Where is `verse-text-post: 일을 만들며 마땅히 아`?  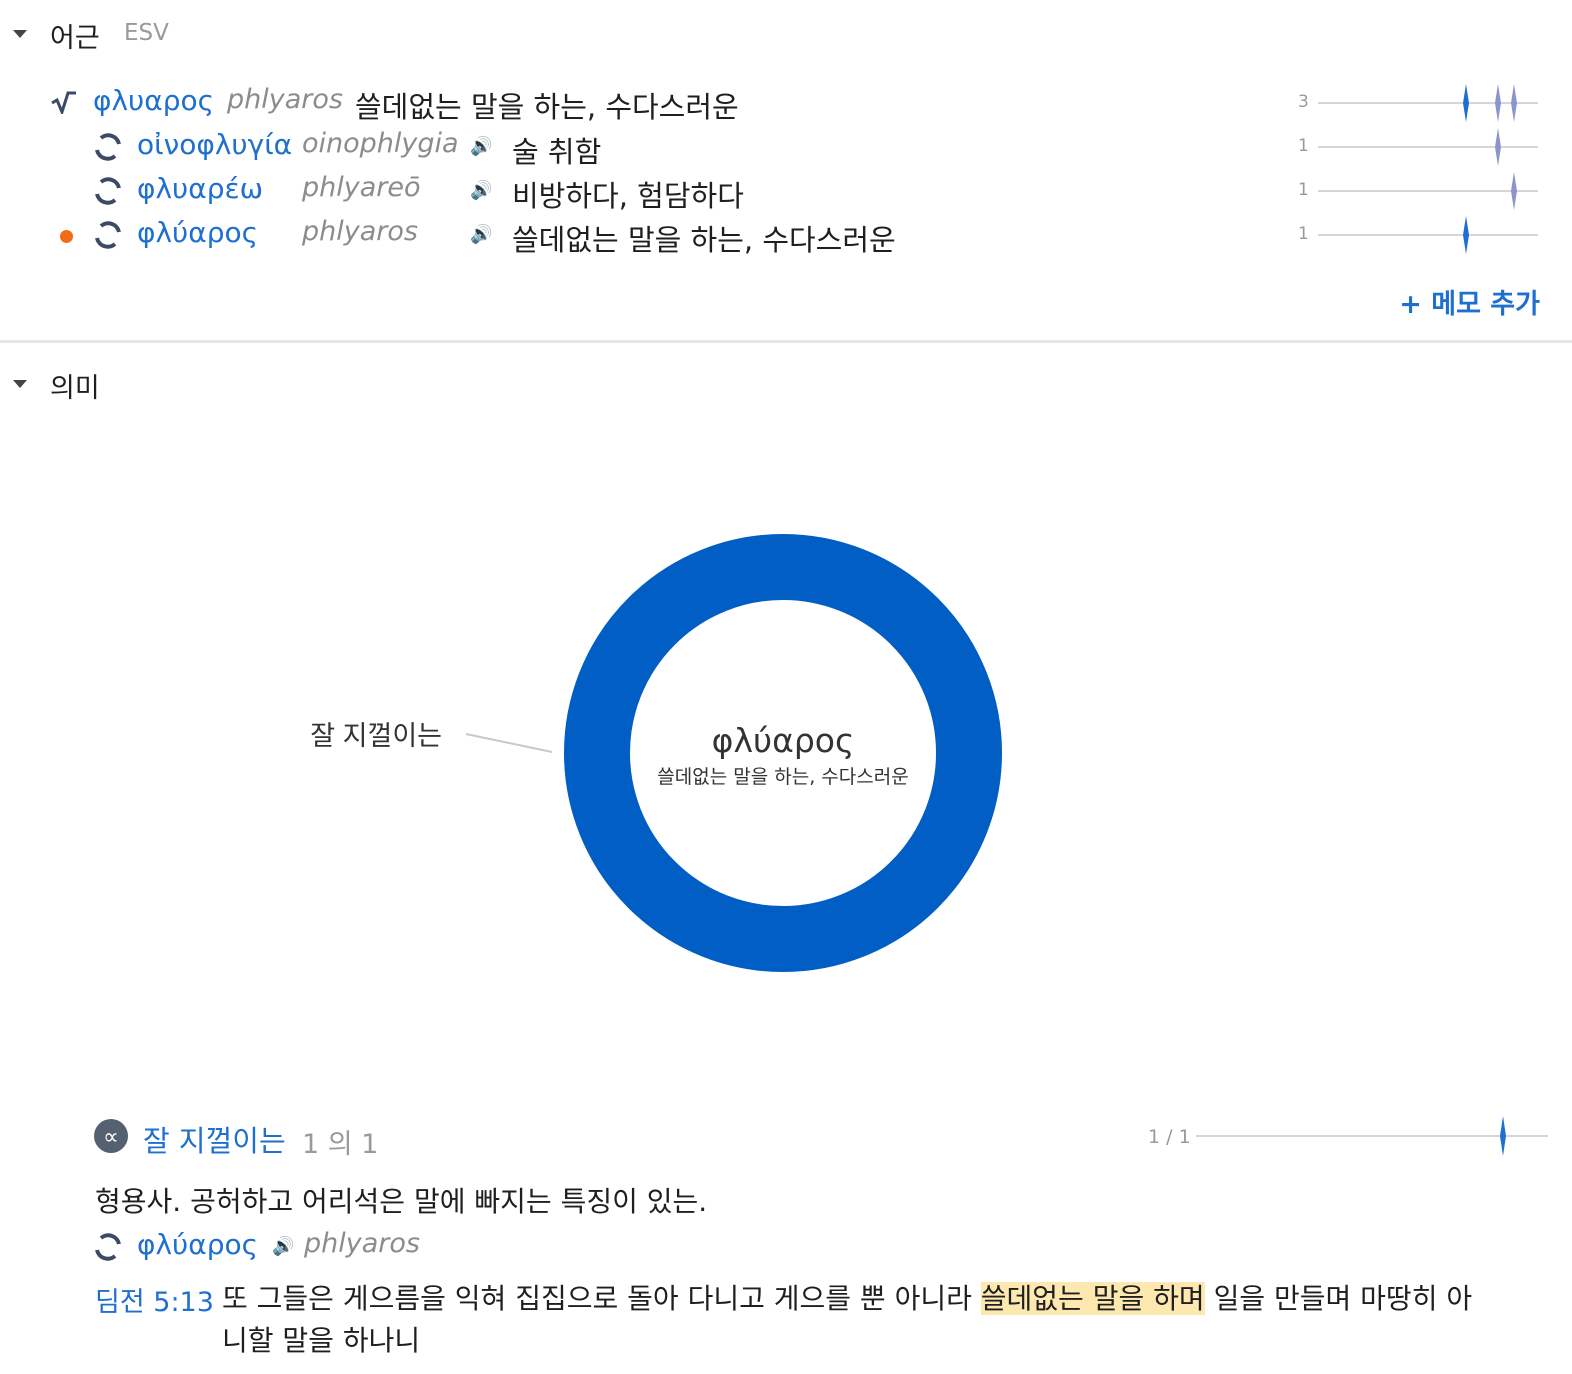 verse-text-post: 일을 만들며 마땅히 아 is located at coordinates (1338, 1298).